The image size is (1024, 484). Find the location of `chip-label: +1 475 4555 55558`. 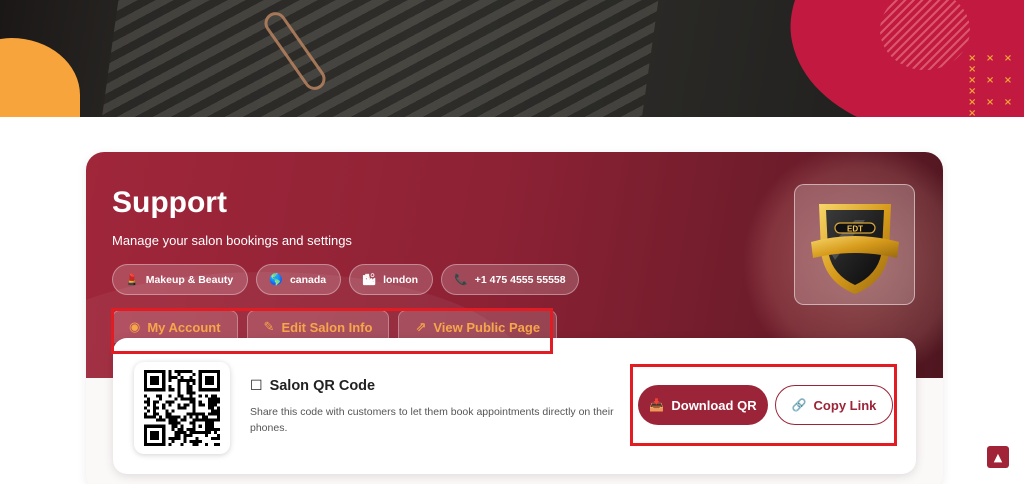

chip-label: +1 475 4555 55558 is located at coordinates (520, 279).